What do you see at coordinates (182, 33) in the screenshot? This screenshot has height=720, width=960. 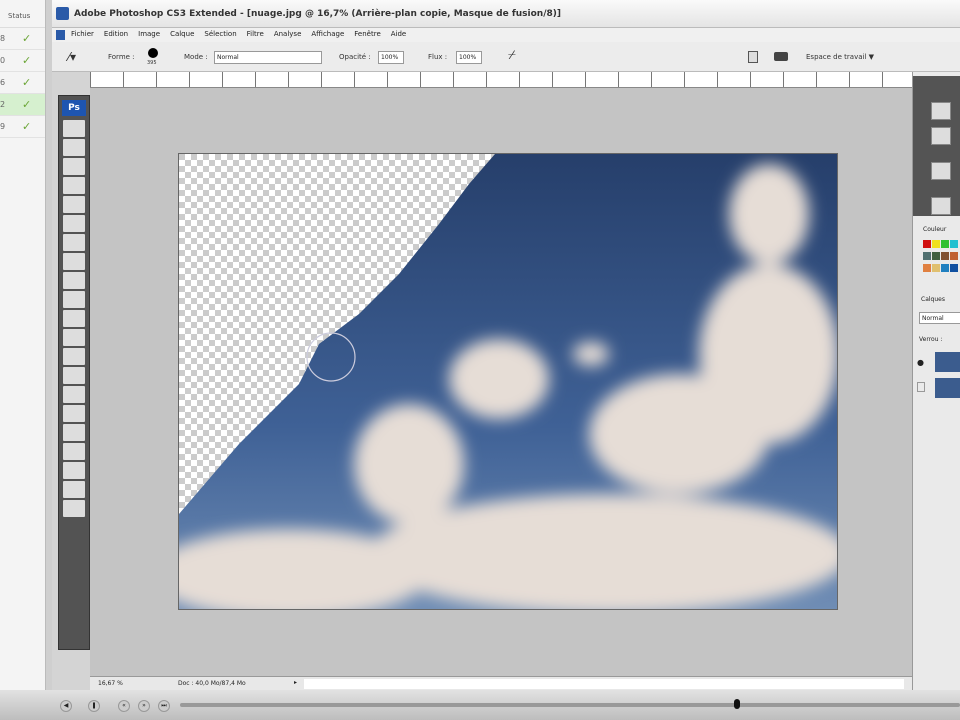 I see `menu-calque: Calque` at bounding box center [182, 33].